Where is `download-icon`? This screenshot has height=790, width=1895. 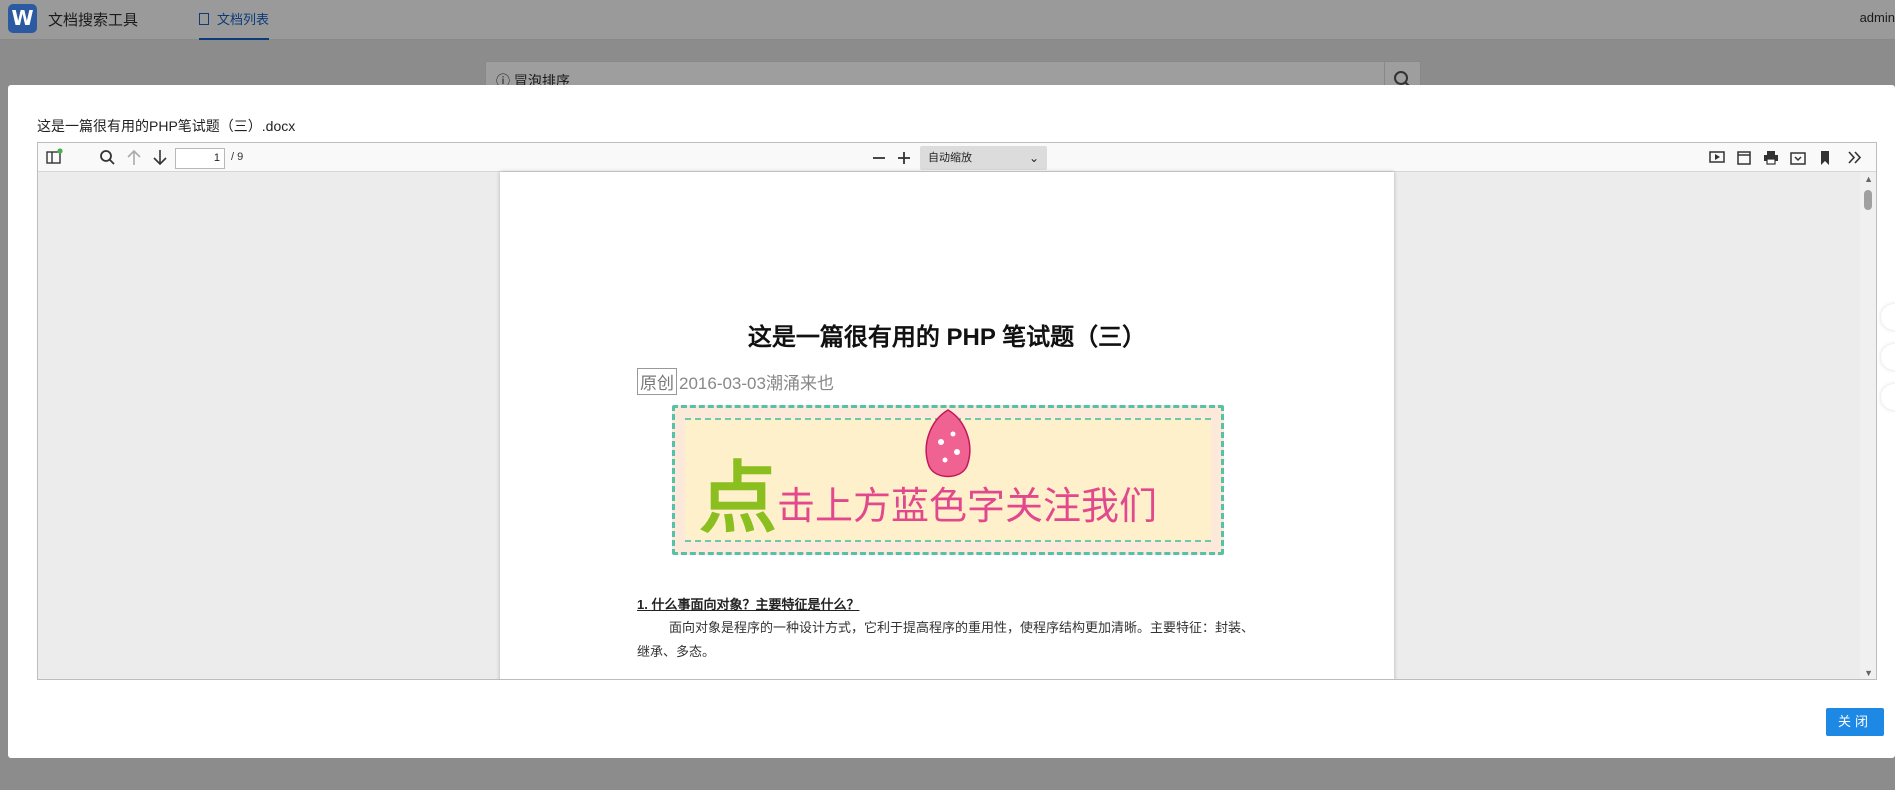 download-icon is located at coordinates (1798, 158).